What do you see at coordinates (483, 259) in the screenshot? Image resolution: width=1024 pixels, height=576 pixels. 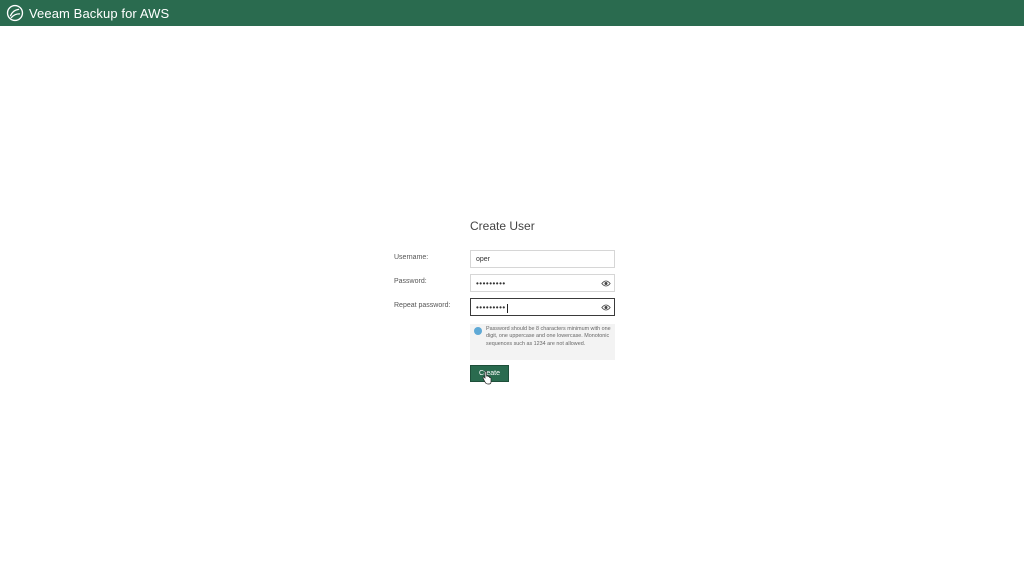 I see `username-value: oper` at bounding box center [483, 259].